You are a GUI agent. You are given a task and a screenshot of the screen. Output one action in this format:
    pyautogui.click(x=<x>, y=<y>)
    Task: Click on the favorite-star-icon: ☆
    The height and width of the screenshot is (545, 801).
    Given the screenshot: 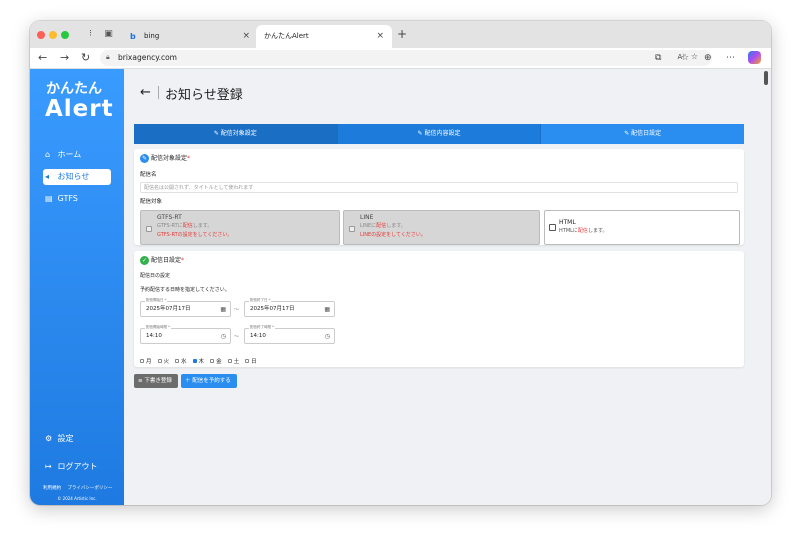 What is the action you would take?
    pyautogui.click(x=694, y=56)
    